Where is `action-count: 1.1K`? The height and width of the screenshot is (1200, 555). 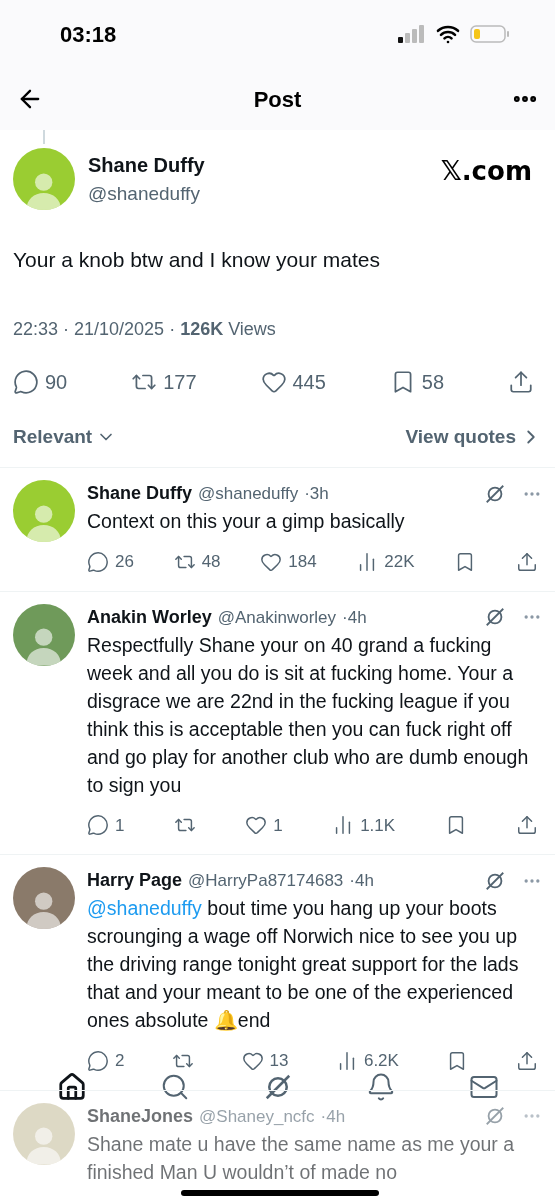 action-count: 1.1K is located at coordinates (378, 825).